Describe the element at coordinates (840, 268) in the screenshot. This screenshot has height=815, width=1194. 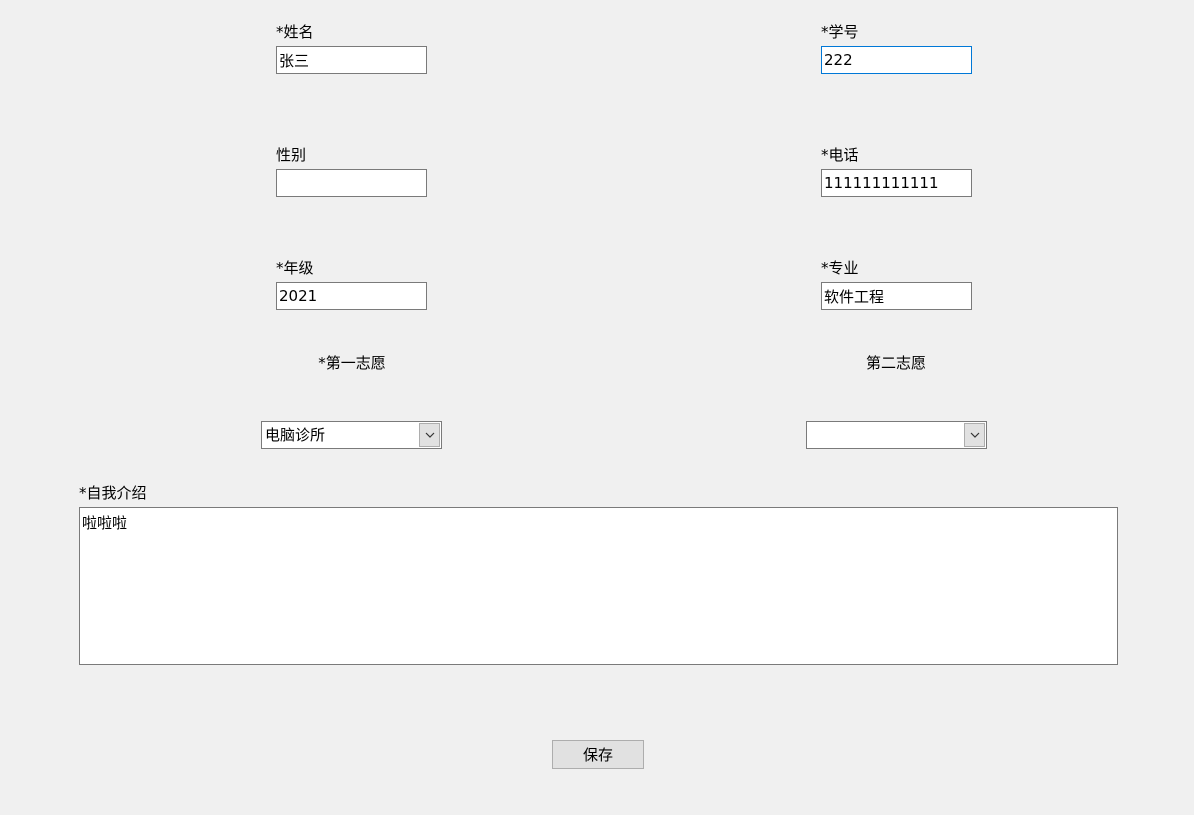
I see `major-label: *专业` at that location.